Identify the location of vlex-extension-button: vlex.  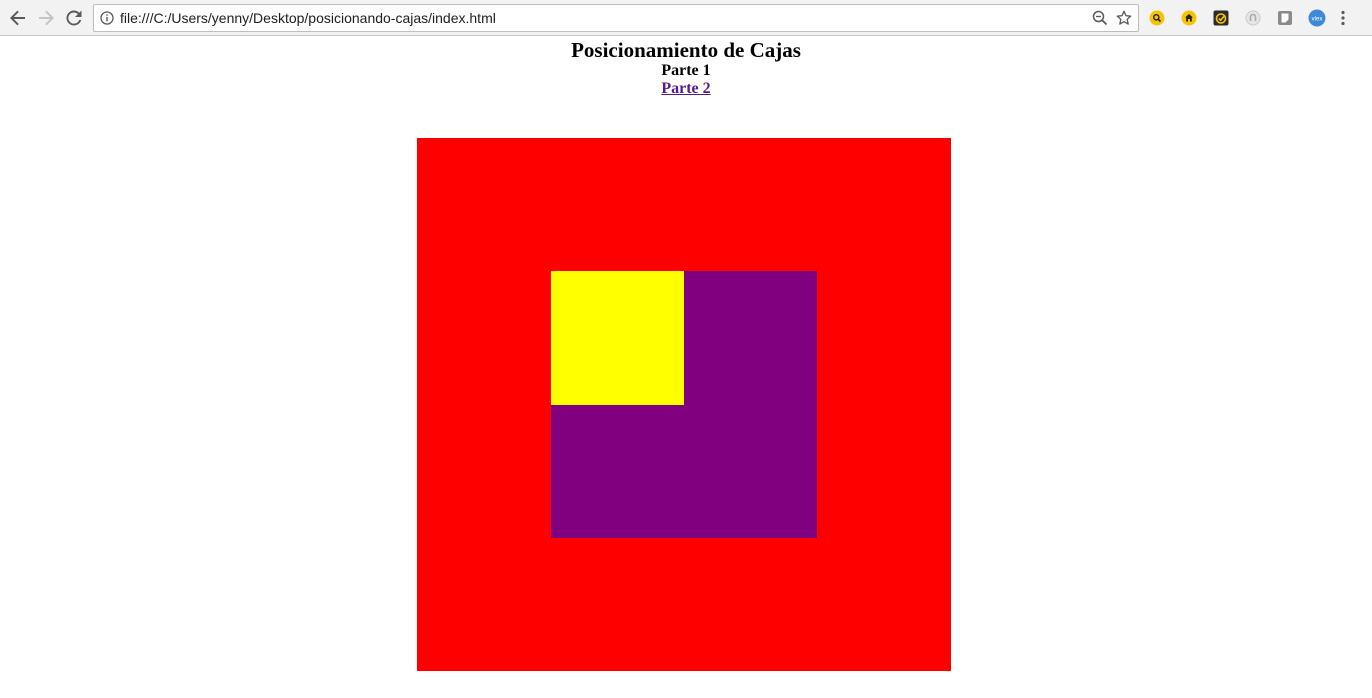
(1317, 18).